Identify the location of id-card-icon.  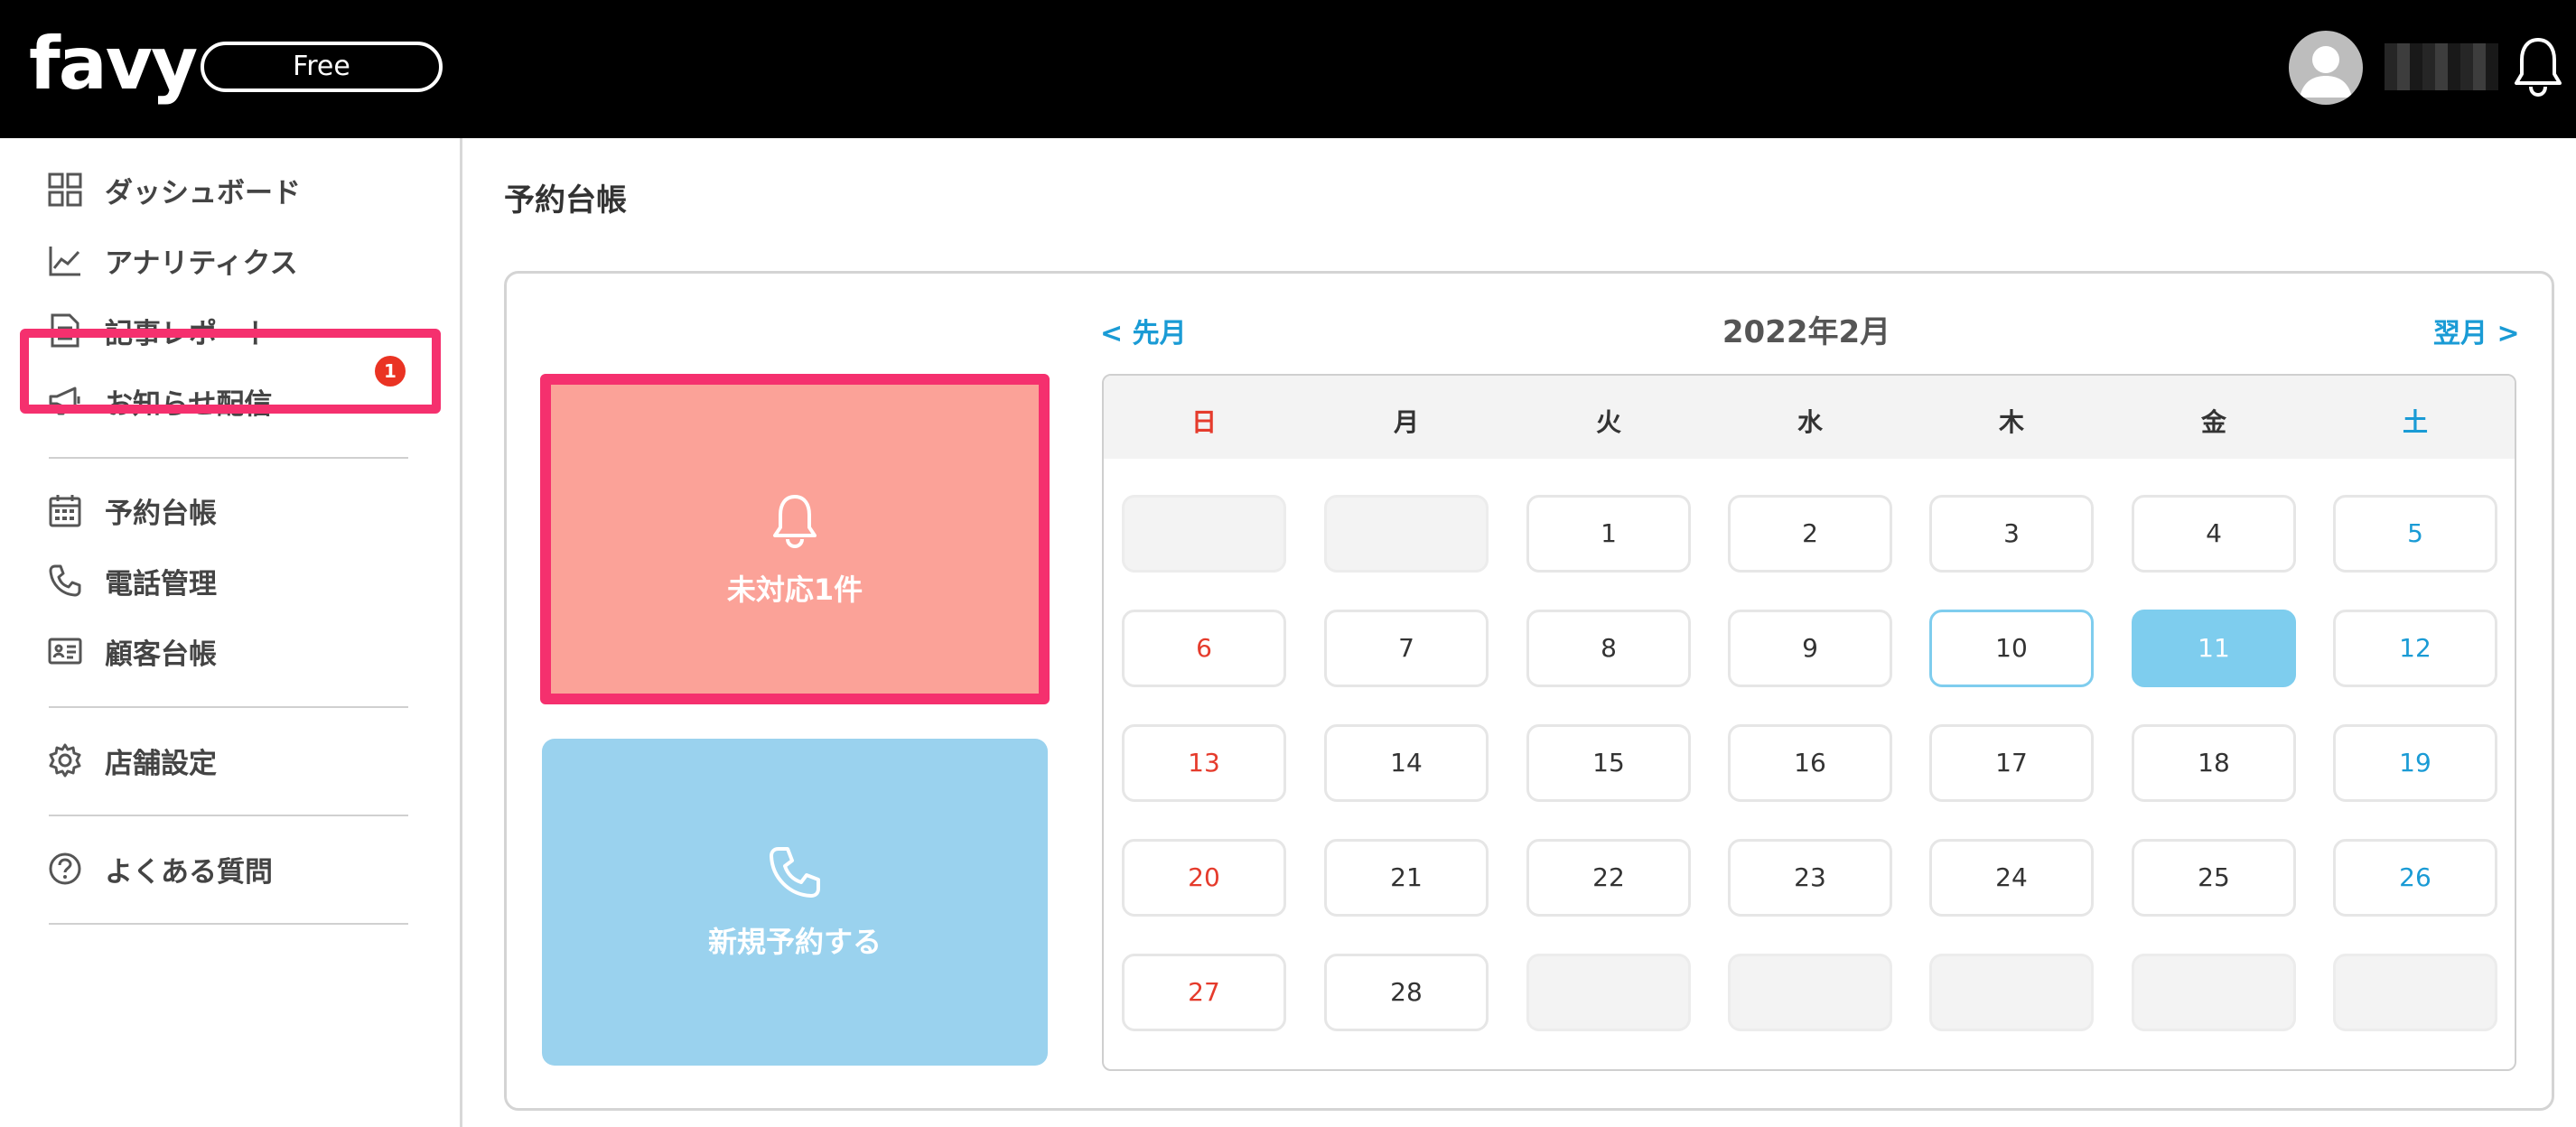
(65, 651).